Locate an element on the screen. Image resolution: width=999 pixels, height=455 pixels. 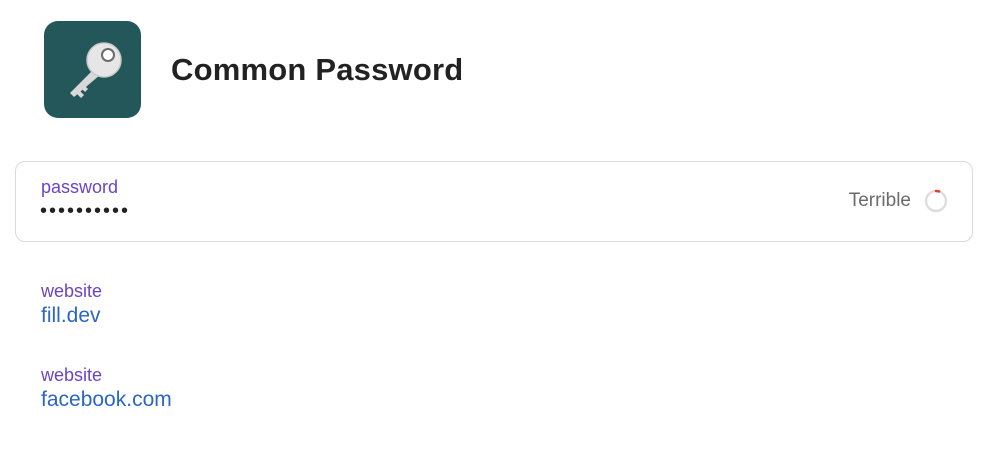
item-header: Common Password is located at coordinates (253, 69).